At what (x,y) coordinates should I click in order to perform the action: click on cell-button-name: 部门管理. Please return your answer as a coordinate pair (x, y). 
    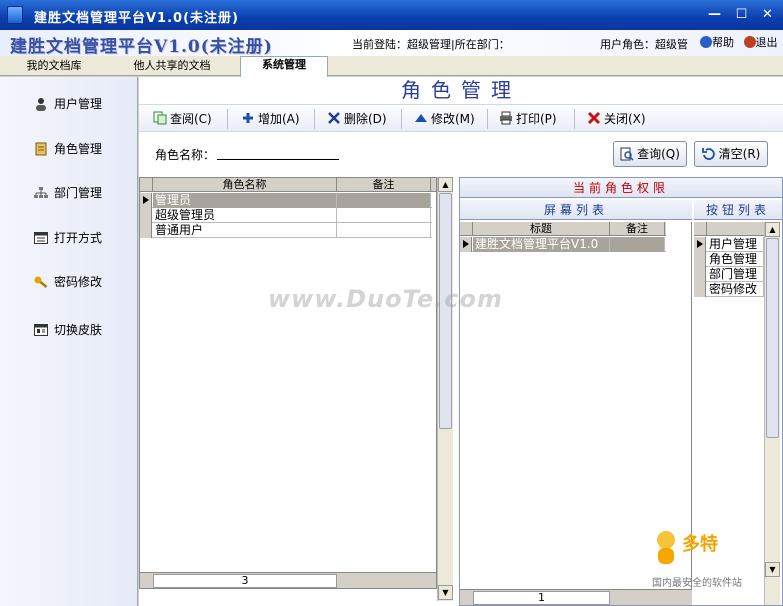
    Looking at the image, I should click on (735, 274).